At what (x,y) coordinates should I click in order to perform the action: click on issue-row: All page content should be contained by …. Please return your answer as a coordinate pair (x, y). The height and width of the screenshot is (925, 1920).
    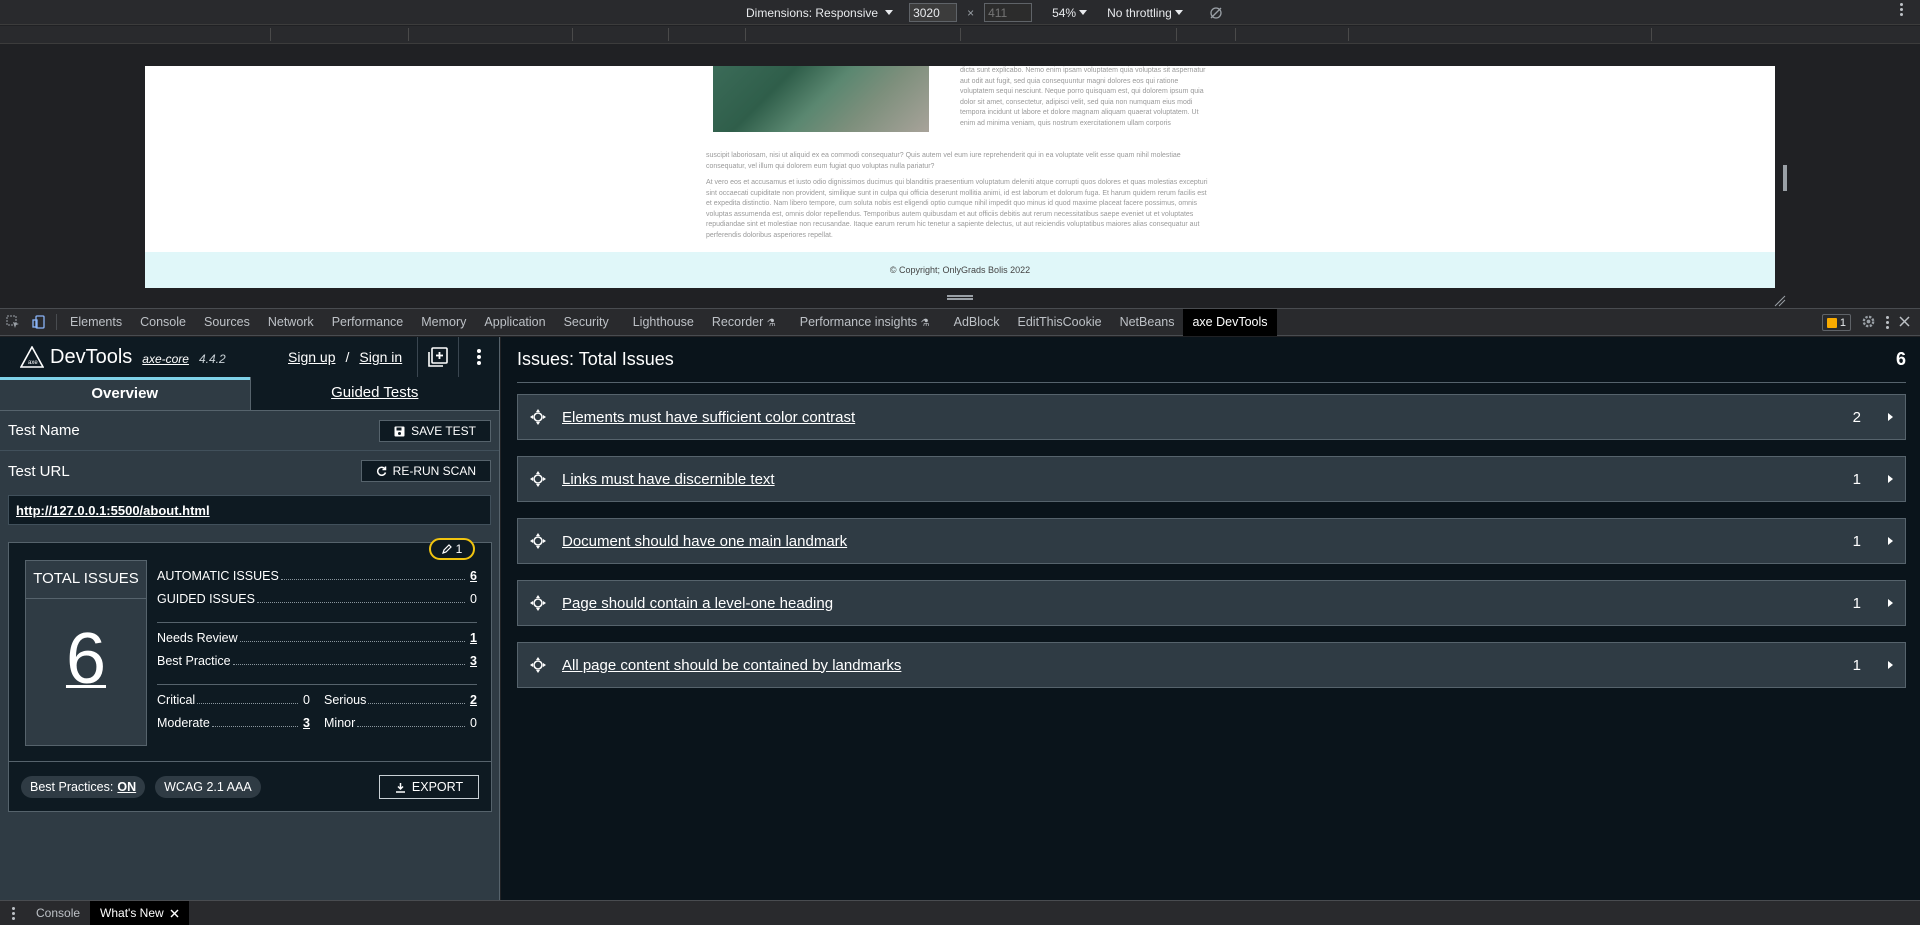
    Looking at the image, I should click on (1211, 665).